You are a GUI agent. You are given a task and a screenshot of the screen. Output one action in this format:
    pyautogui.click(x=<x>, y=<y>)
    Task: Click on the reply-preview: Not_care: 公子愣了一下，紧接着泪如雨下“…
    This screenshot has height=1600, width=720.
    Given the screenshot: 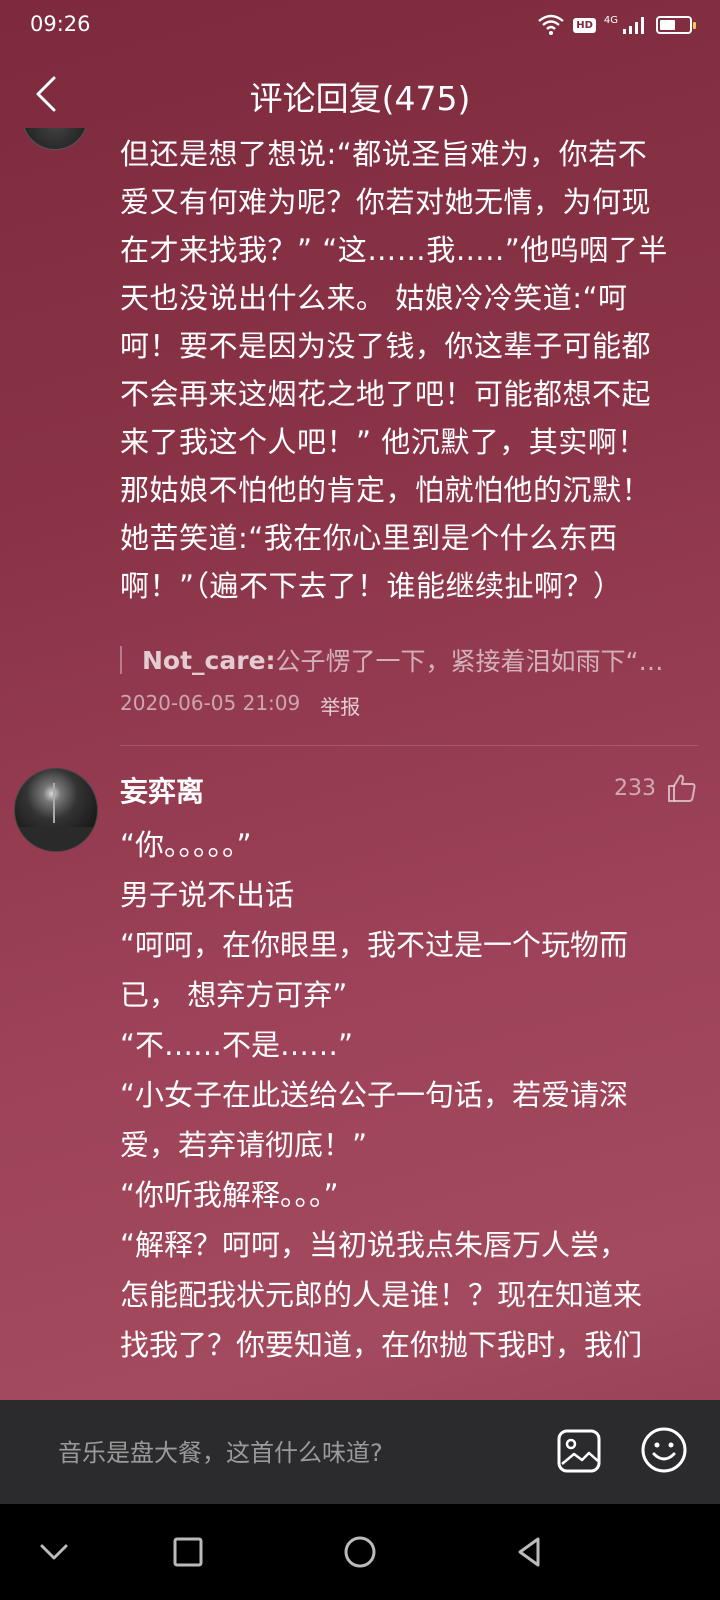 What is the action you would take?
    pyautogui.click(x=410, y=660)
    